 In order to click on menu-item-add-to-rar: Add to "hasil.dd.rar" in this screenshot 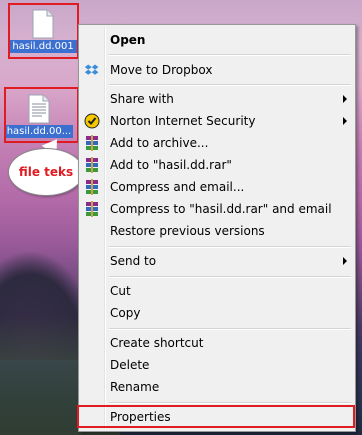, I will do `click(217, 165)`.